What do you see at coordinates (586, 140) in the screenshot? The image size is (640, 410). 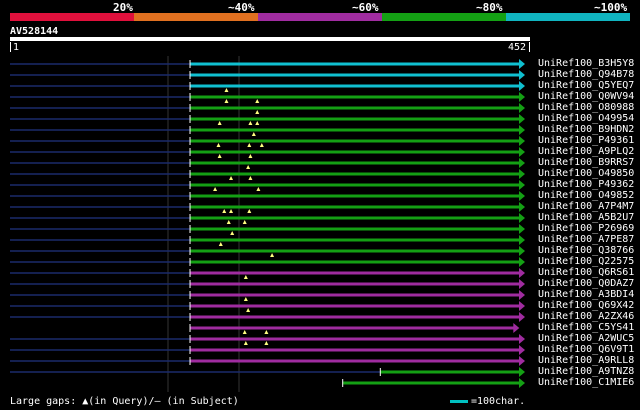 I see `hit-label: UniRef100_P49361` at bounding box center [586, 140].